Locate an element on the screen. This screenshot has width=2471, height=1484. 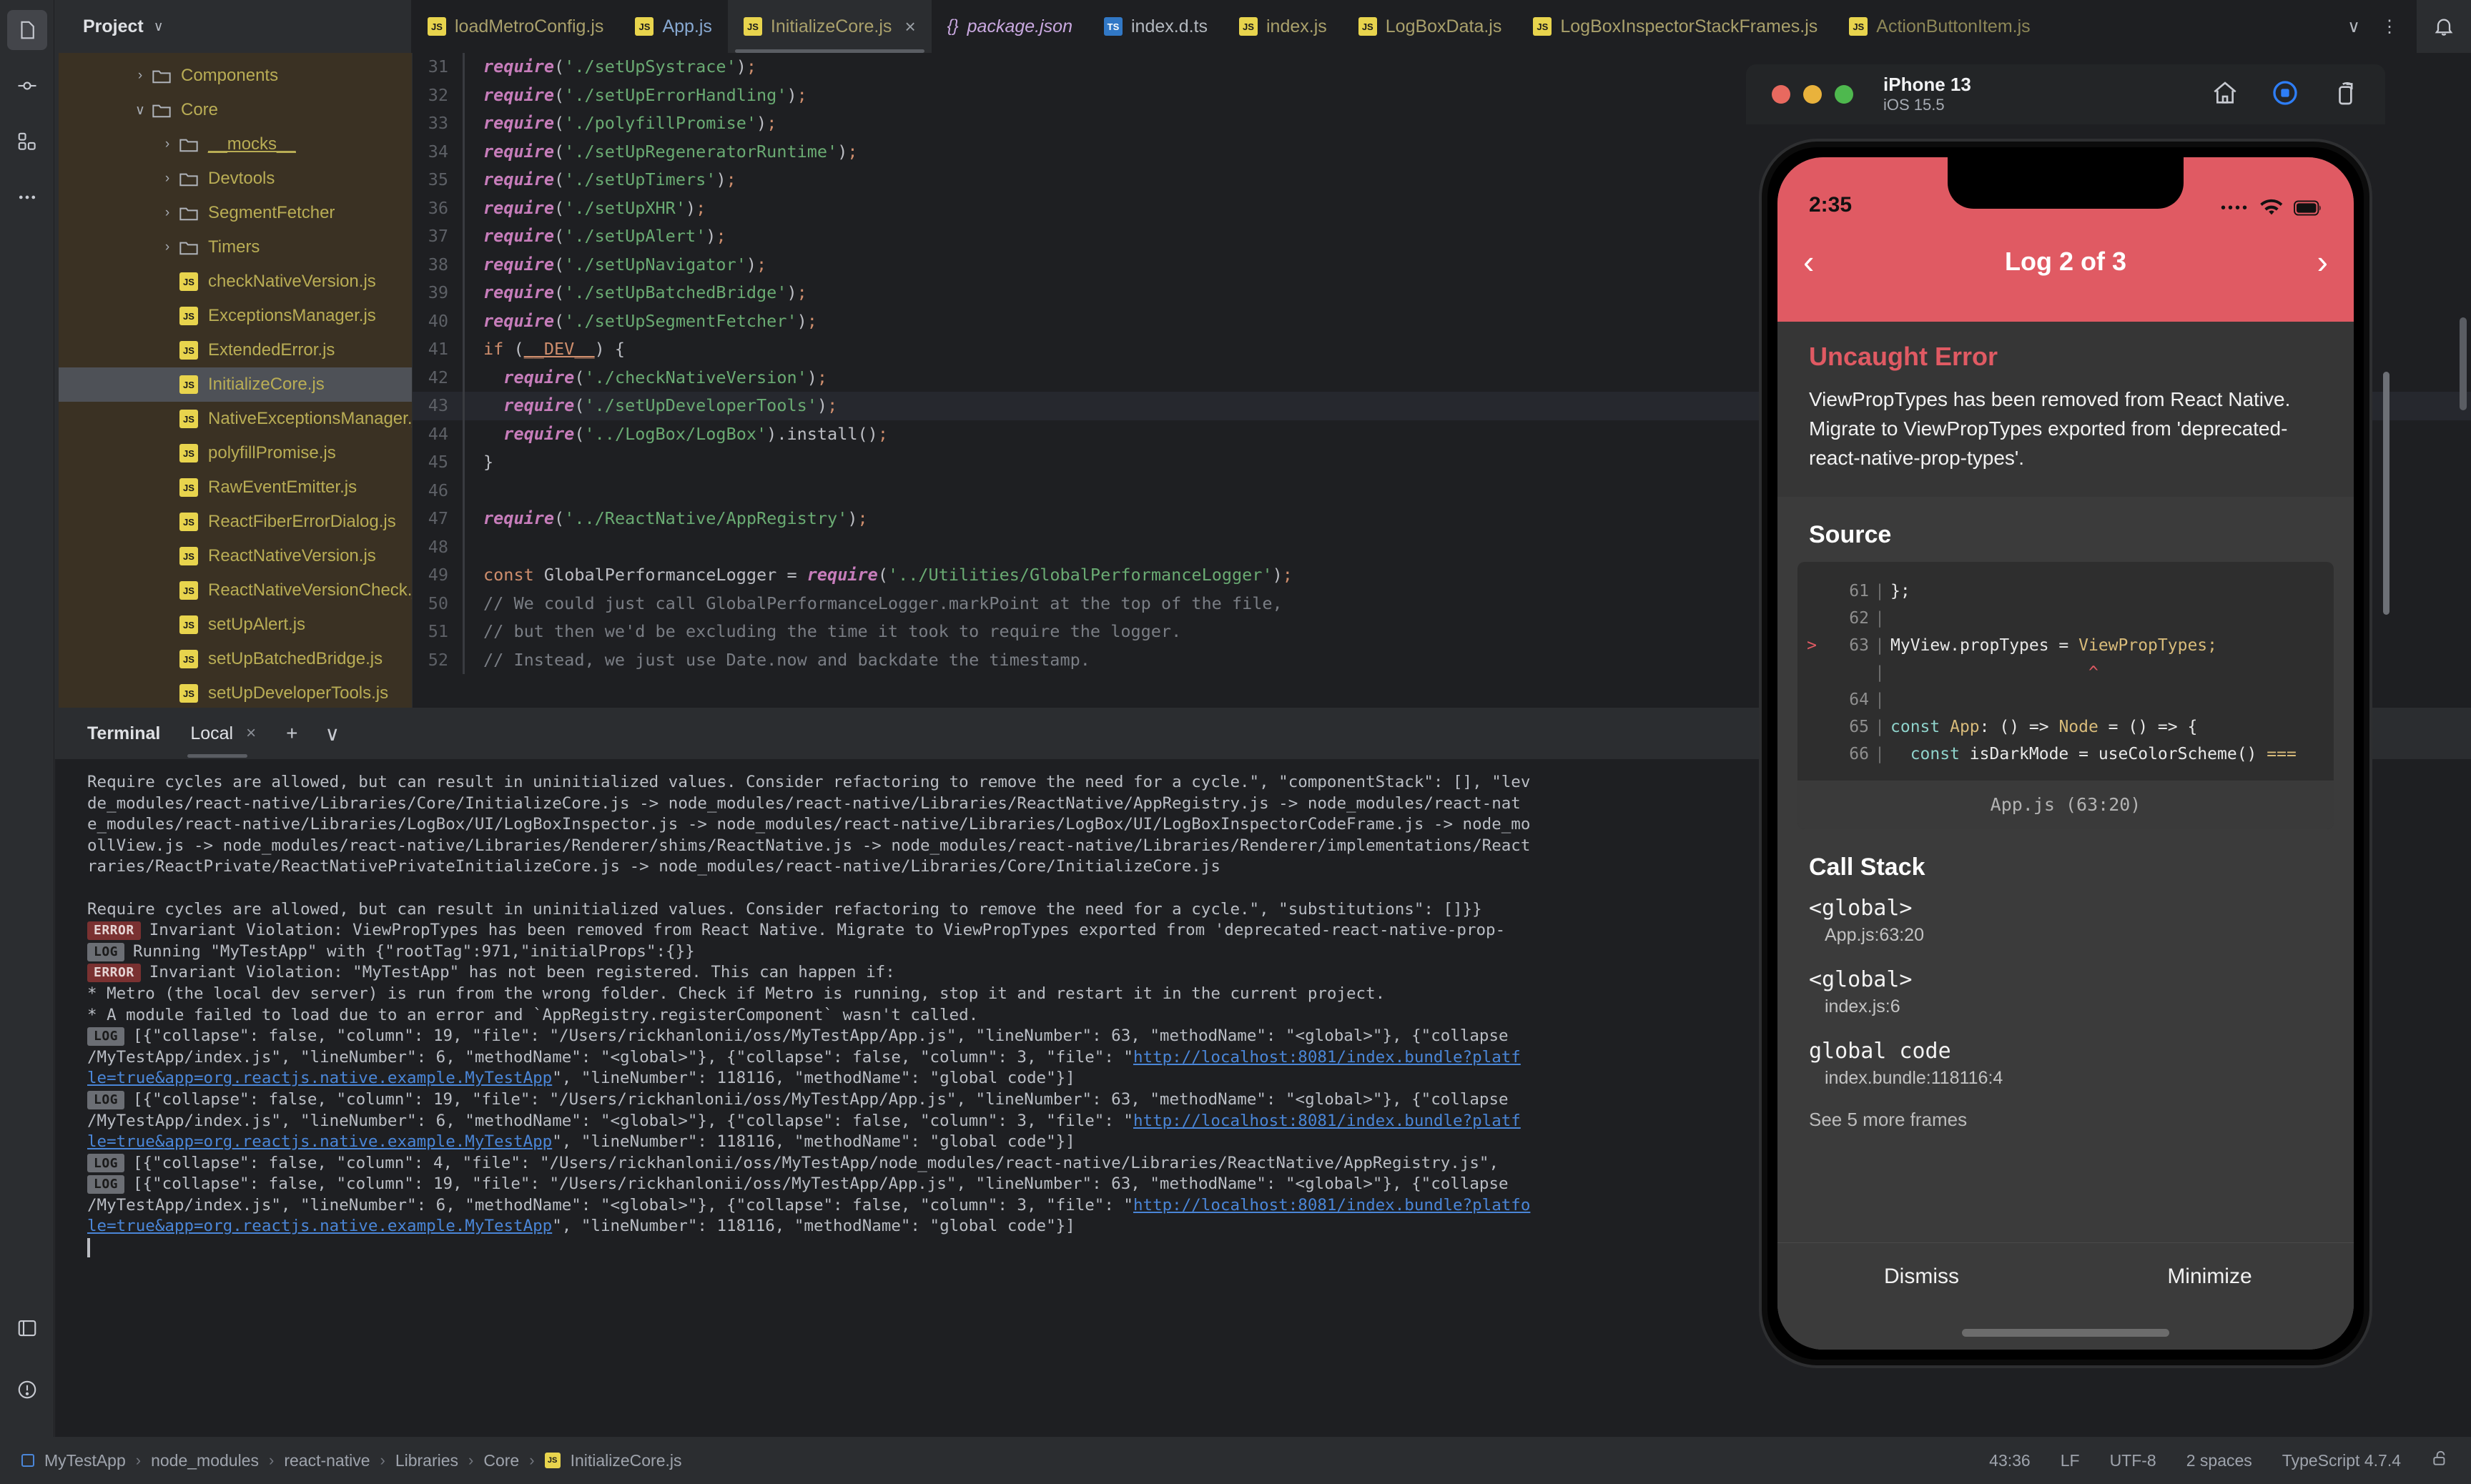
commit-tool-button is located at coordinates (27, 86).